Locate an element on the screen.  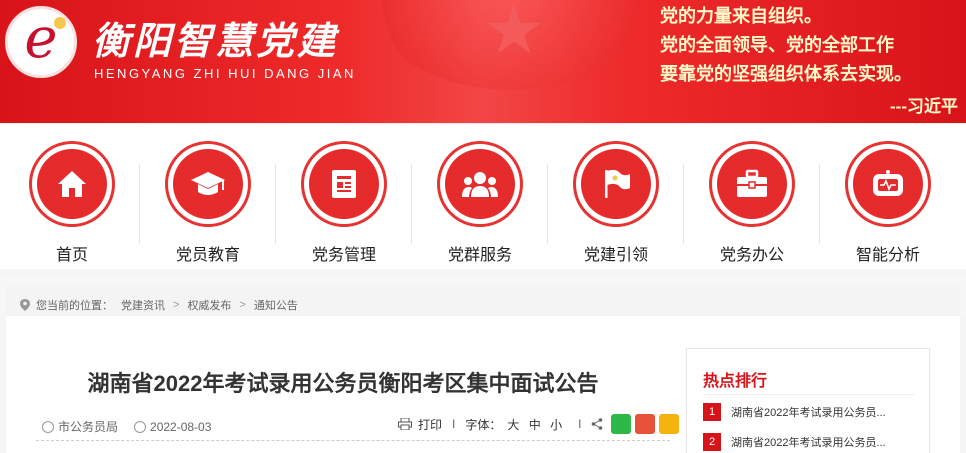
banner-quote: 党的力量来自组织。 党的全面领导、党的全部工作 要靠党的坚强组织体系去实现。 is located at coordinates (786, 45).